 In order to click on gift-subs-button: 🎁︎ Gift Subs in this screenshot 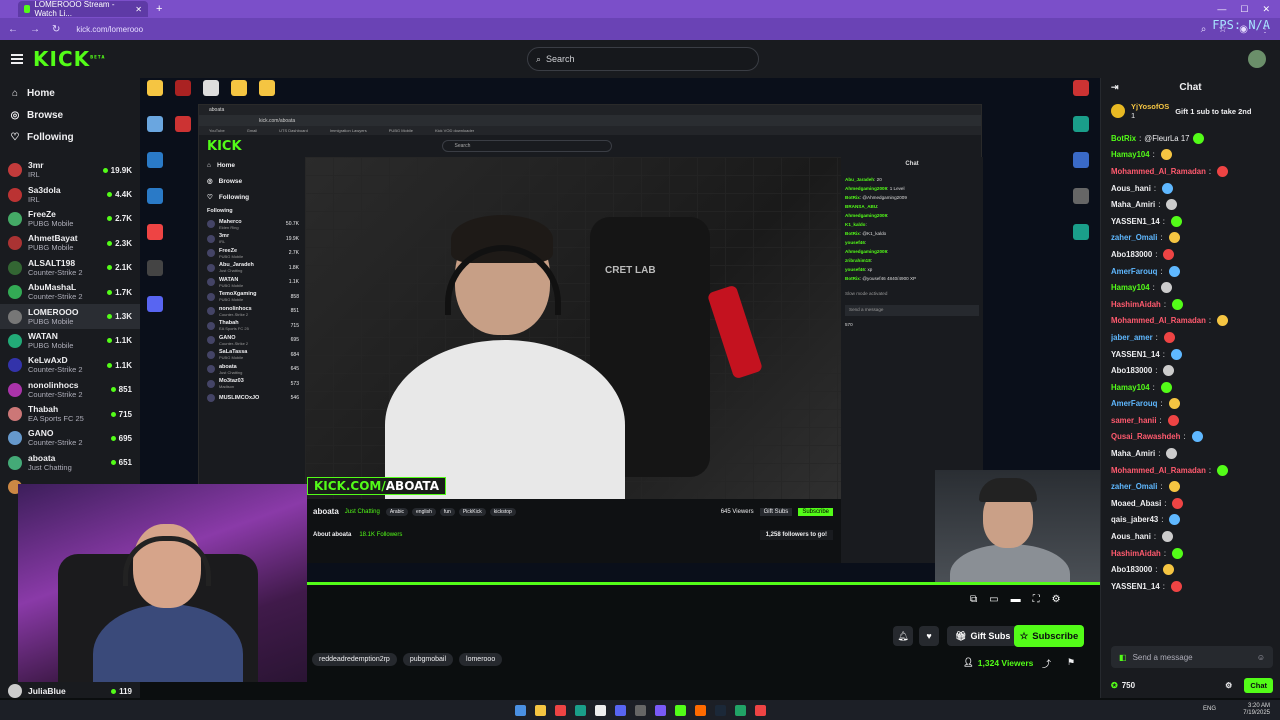, I will do `click(983, 636)`.